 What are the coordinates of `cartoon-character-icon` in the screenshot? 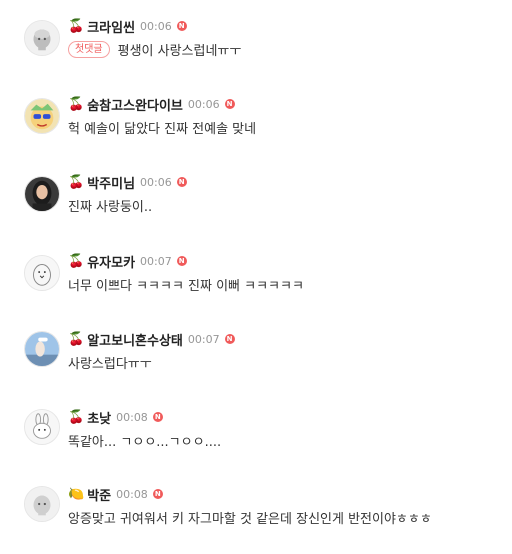 It's located at (42, 116).